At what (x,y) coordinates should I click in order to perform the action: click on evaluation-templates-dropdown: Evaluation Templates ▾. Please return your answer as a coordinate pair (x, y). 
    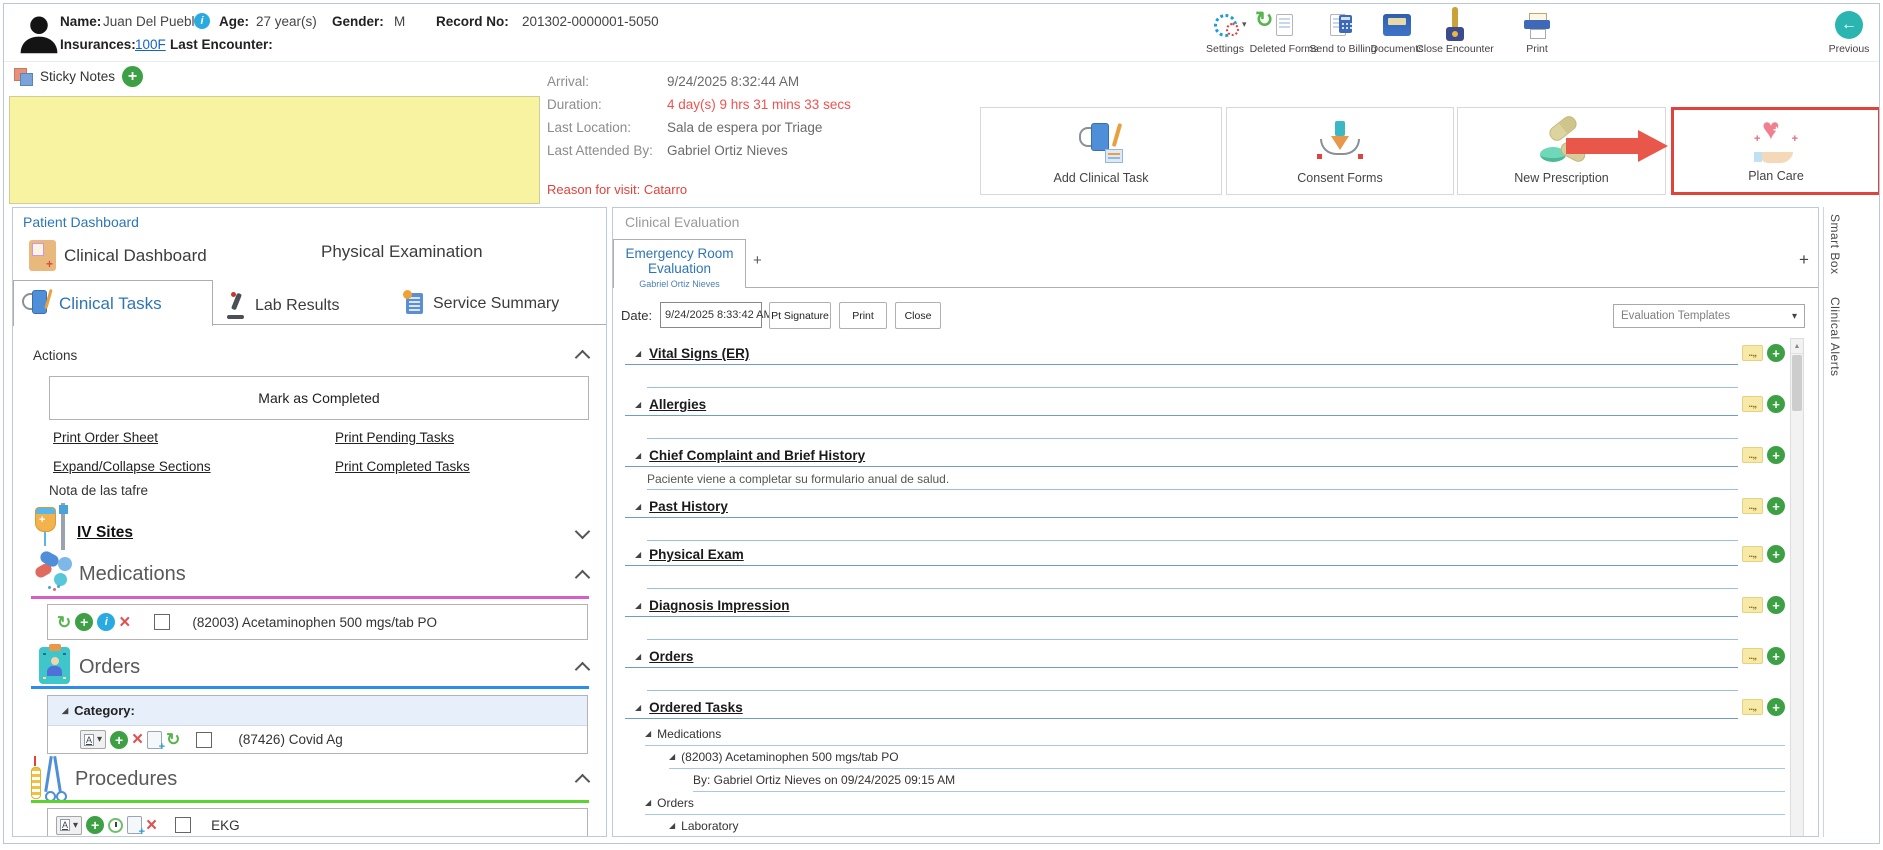
    Looking at the image, I should click on (1709, 316).